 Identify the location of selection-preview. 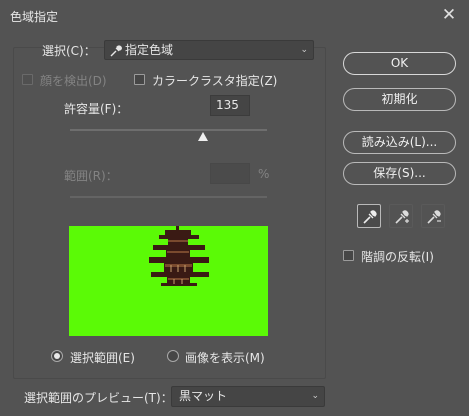
(168, 281).